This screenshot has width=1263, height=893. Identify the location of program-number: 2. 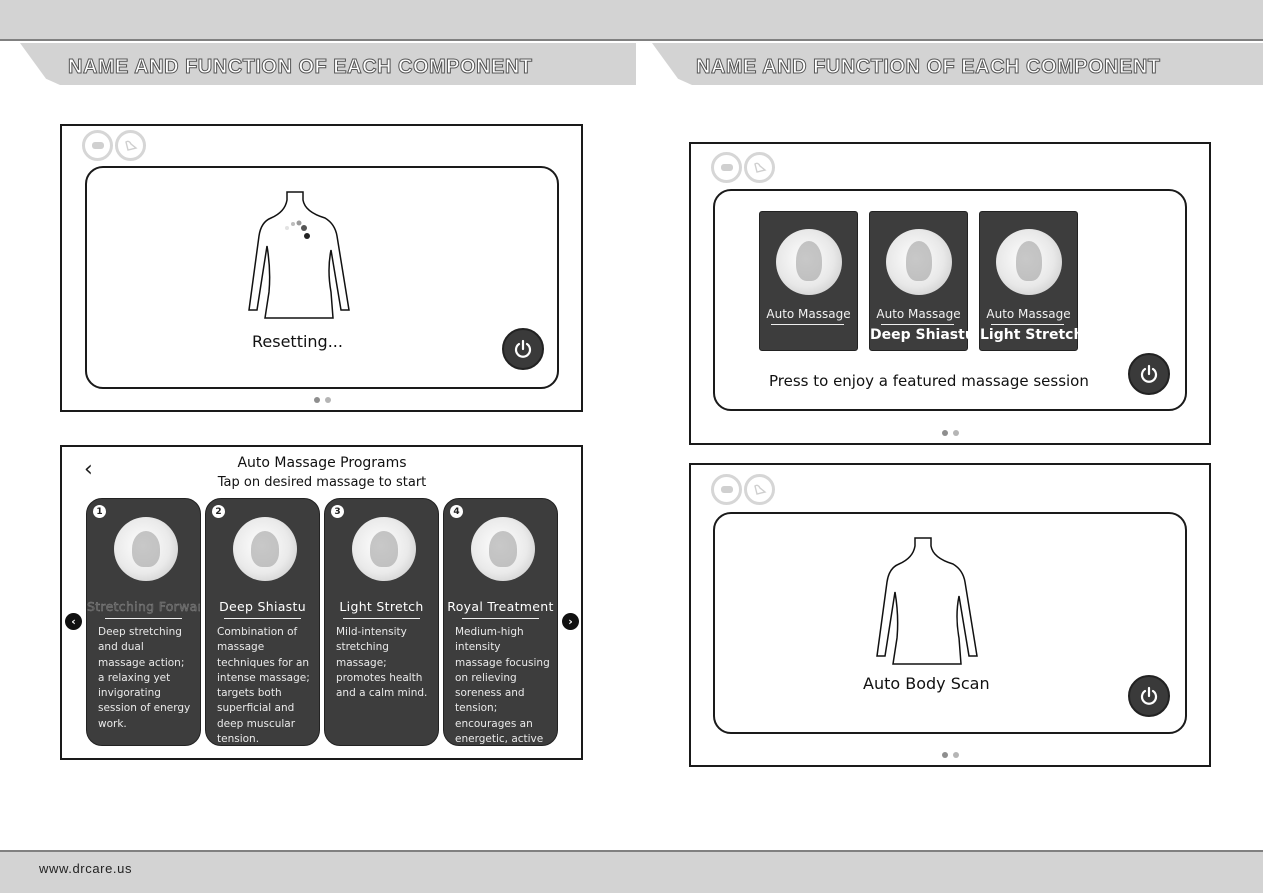
(218, 511).